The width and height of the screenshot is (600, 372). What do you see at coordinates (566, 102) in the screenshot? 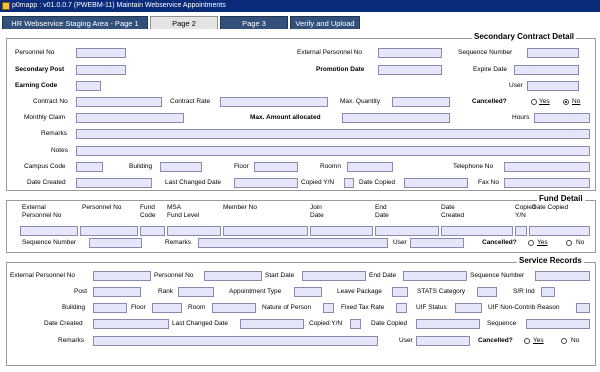
I see `cancelled-no-radio` at bounding box center [566, 102].